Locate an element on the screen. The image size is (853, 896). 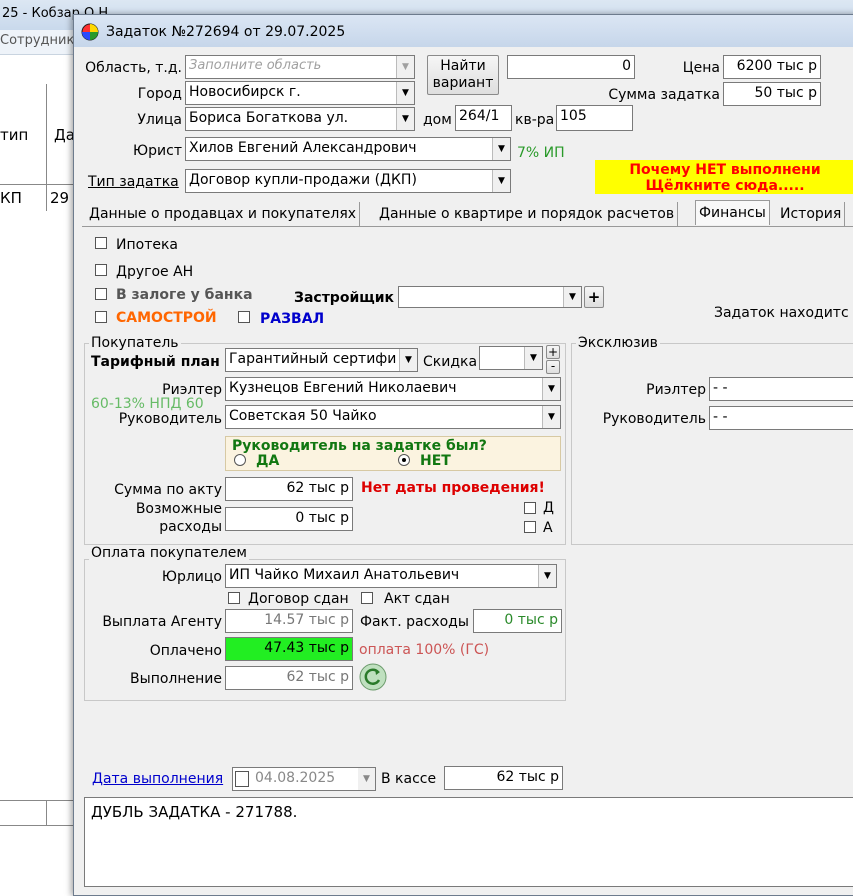
mortgage-checkbox is located at coordinates (101, 243).